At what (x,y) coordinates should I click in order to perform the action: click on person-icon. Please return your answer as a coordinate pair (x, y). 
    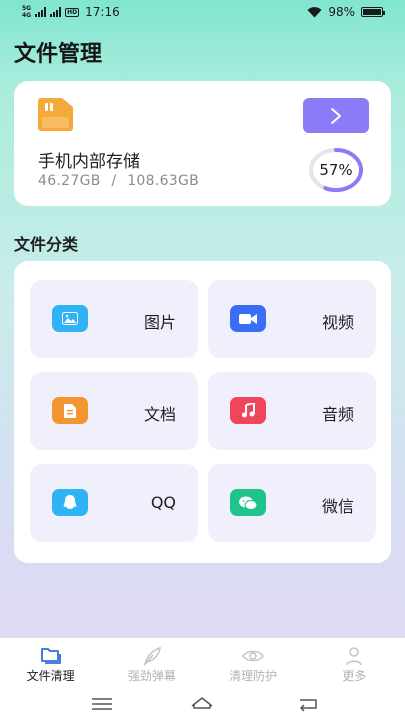
    Looking at the image, I should click on (354, 656).